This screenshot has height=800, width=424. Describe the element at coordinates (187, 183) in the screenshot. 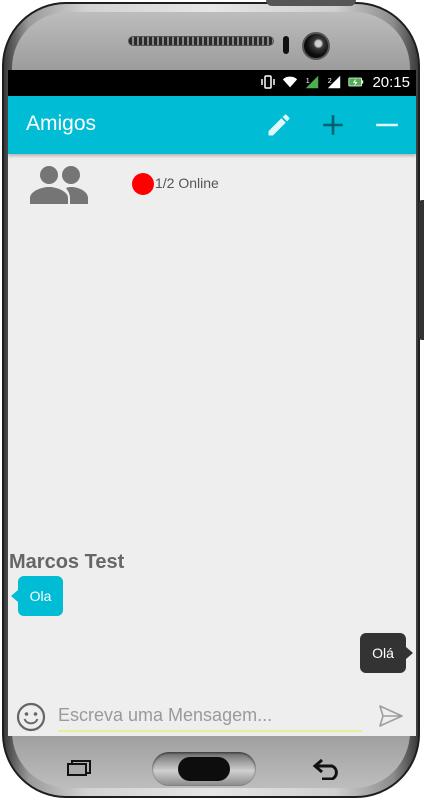

I see `online-count: 1/2 Online` at that location.